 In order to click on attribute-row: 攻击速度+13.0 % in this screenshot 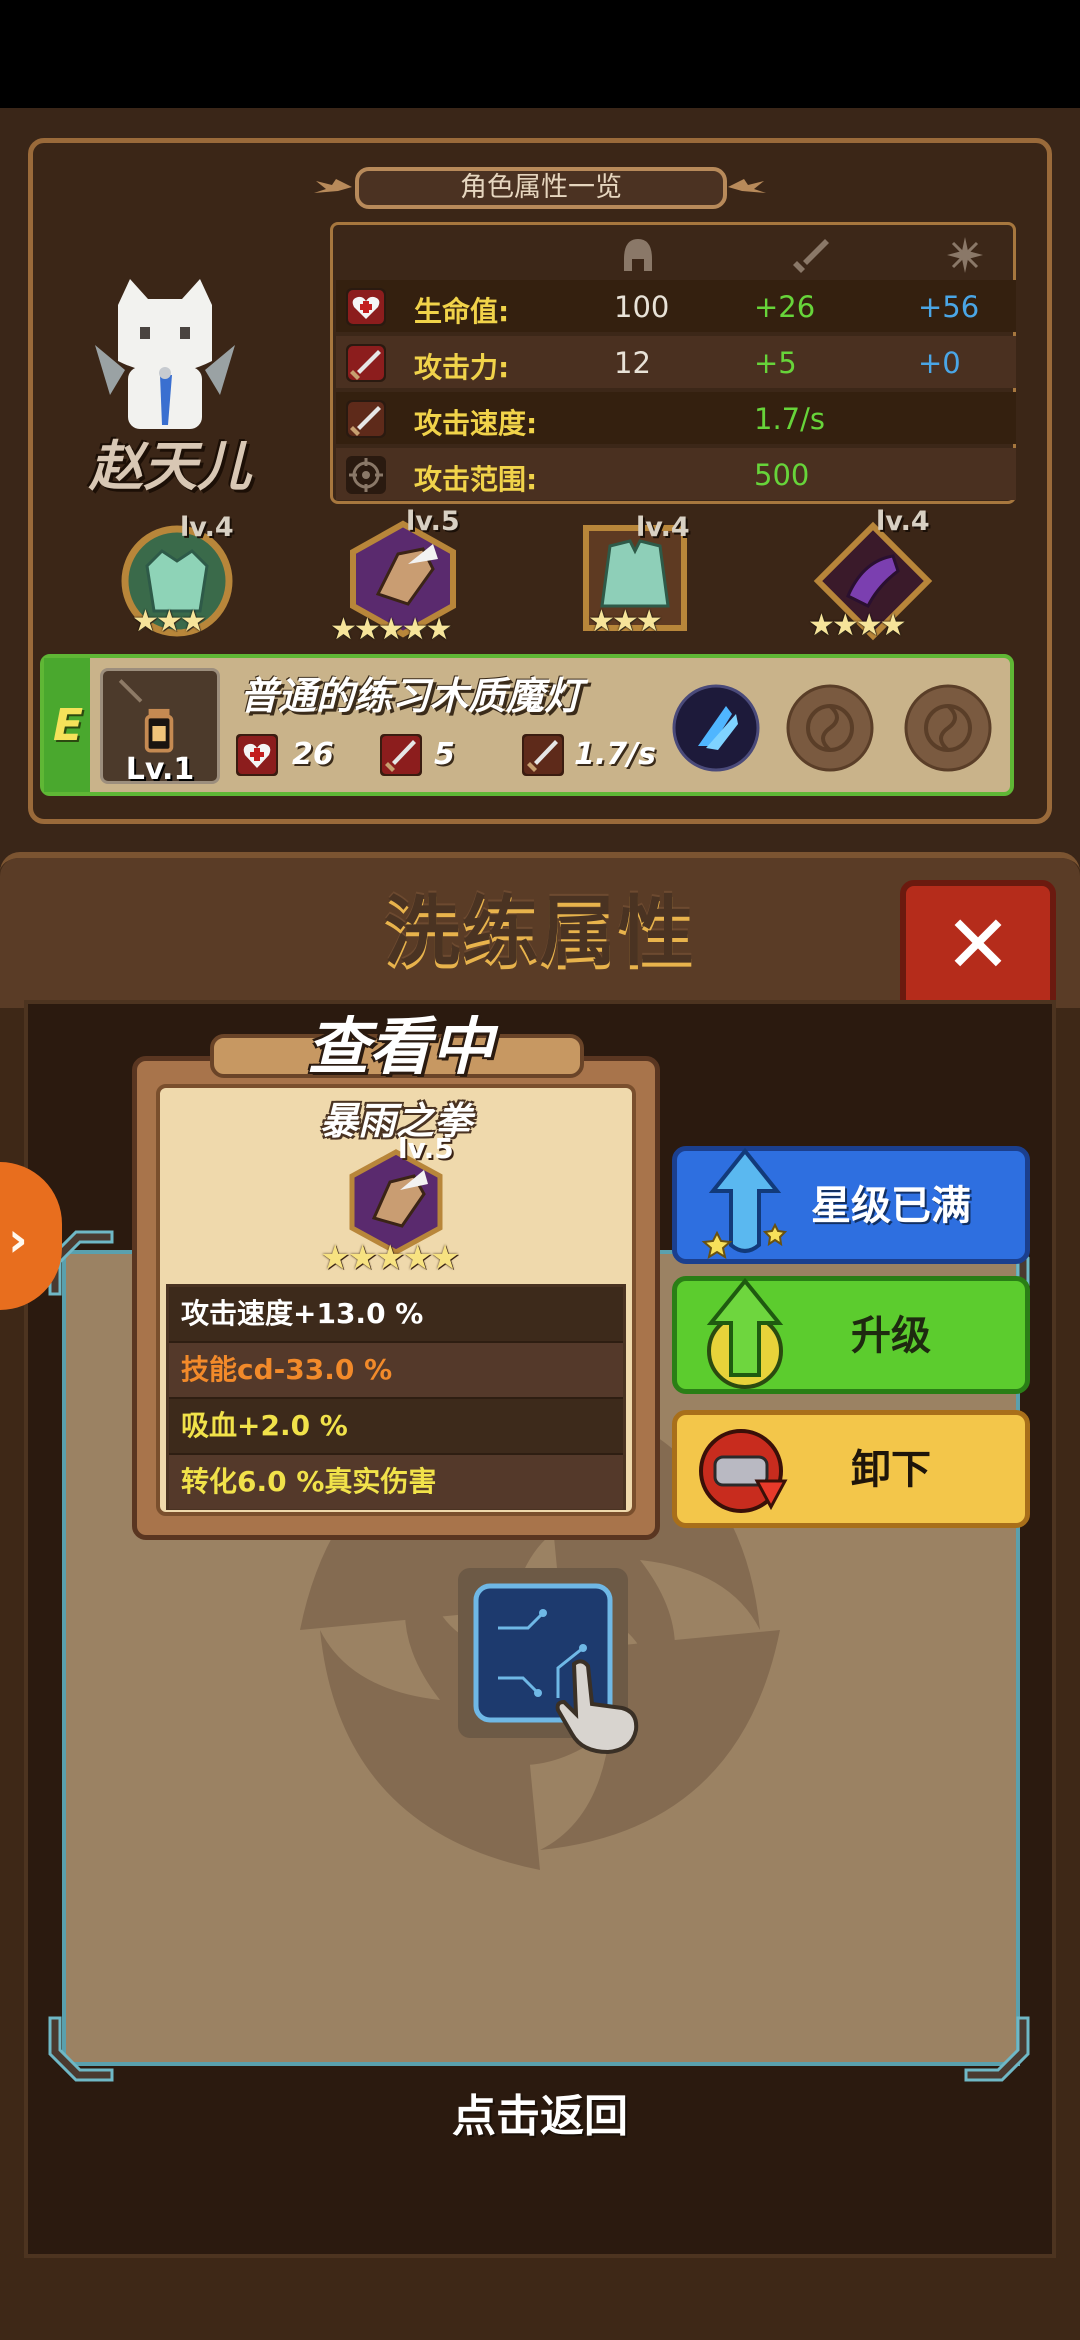, I will do `click(396, 1314)`.